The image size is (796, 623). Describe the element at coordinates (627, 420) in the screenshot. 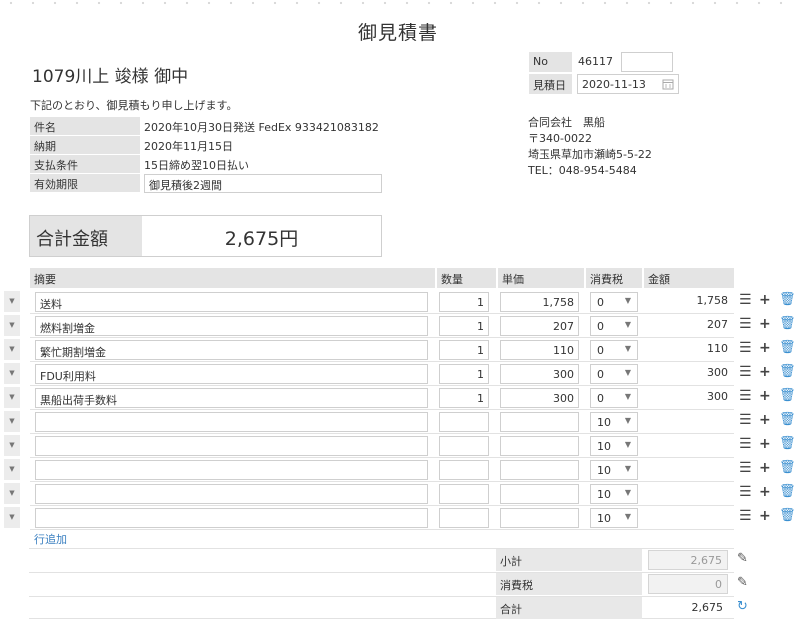

I see `chevron-down-icon: ▼` at that location.